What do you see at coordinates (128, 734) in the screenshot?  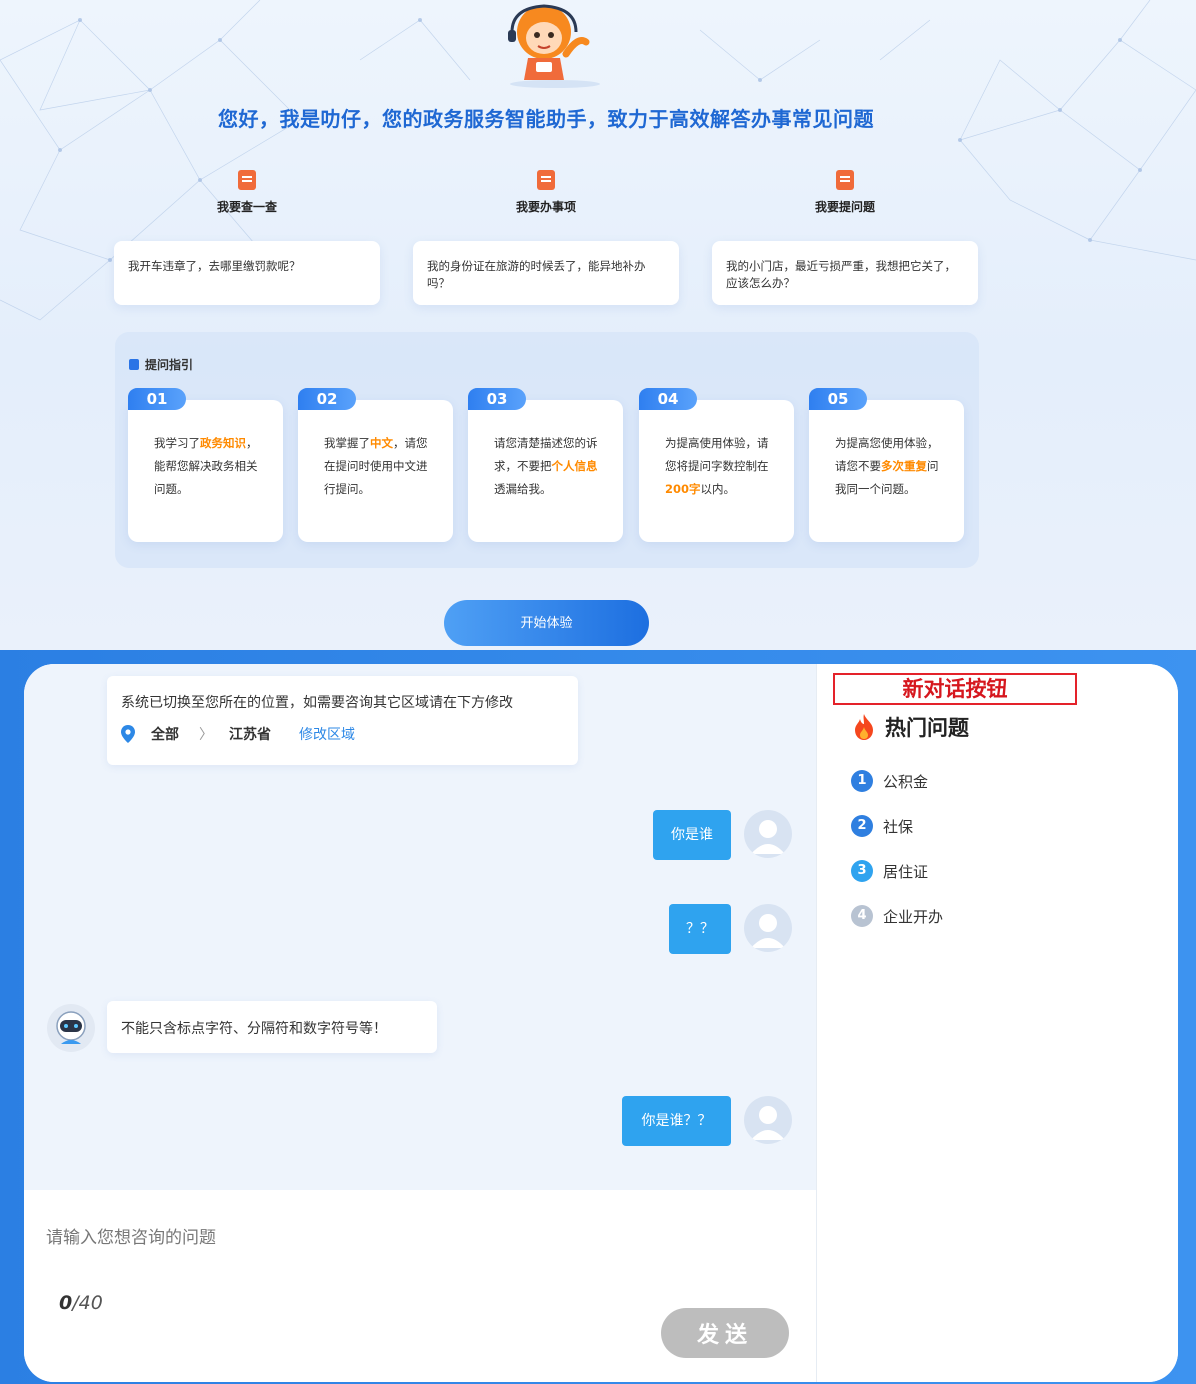 I see `location-pin-icon` at bounding box center [128, 734].